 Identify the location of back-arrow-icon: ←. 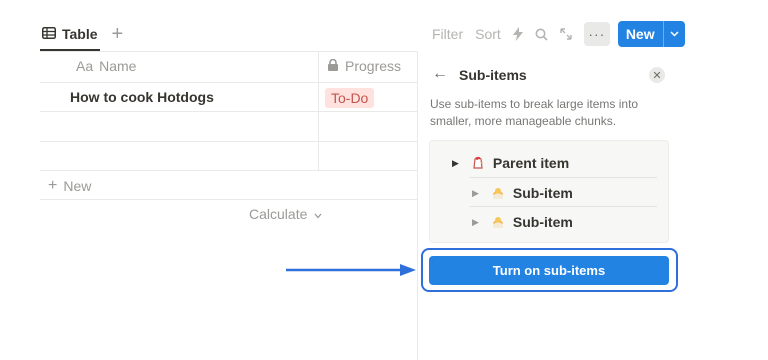
(440, 74).